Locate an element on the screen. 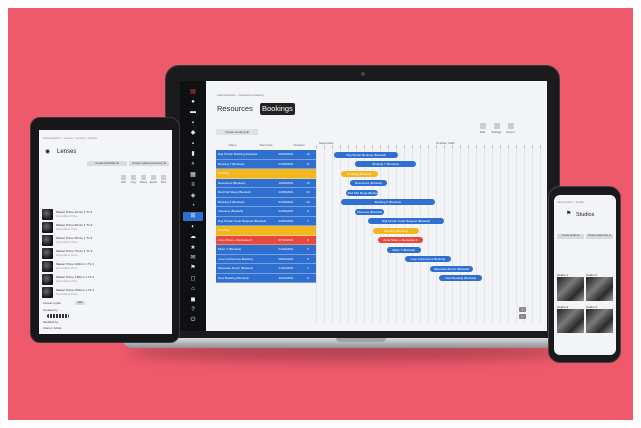  studio-card: Studio 1 is located at coordinates (570, 288).